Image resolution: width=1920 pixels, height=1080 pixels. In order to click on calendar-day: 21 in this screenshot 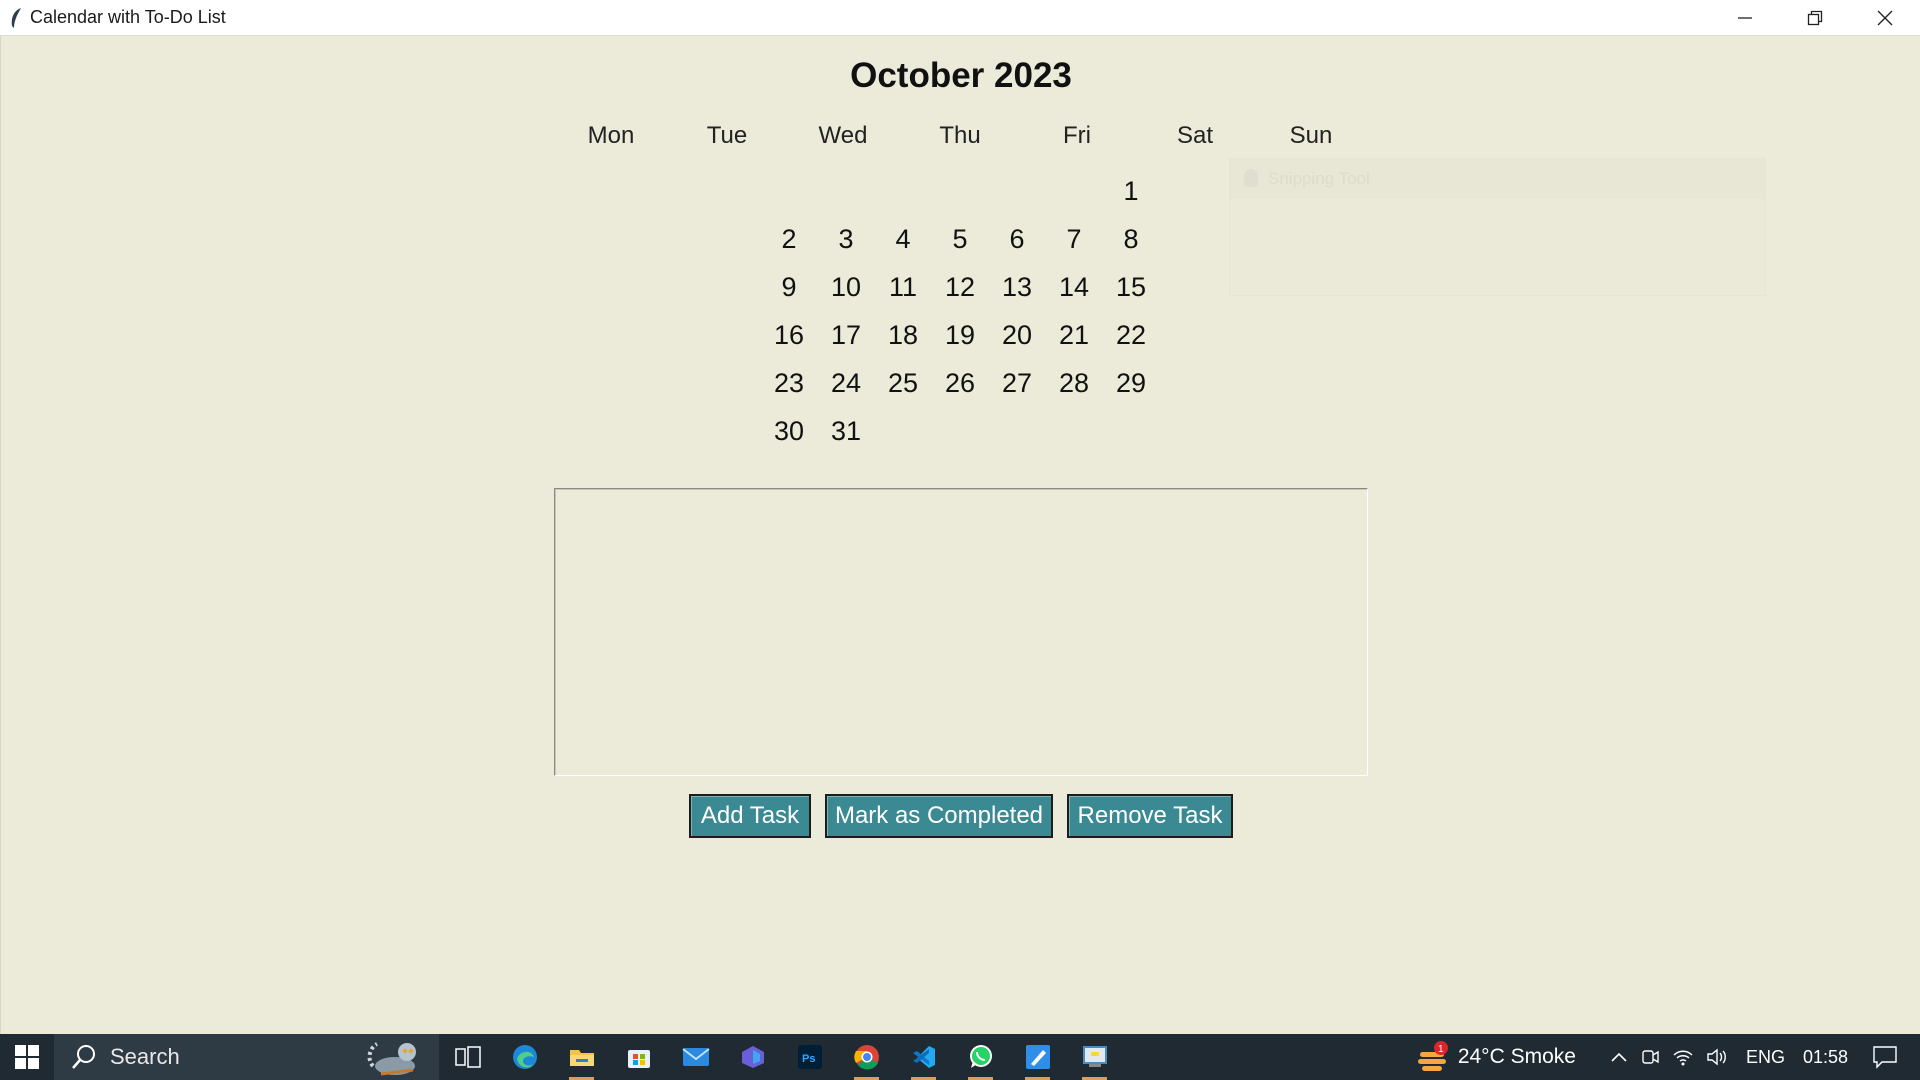, I will do `click(1074, 335)`.